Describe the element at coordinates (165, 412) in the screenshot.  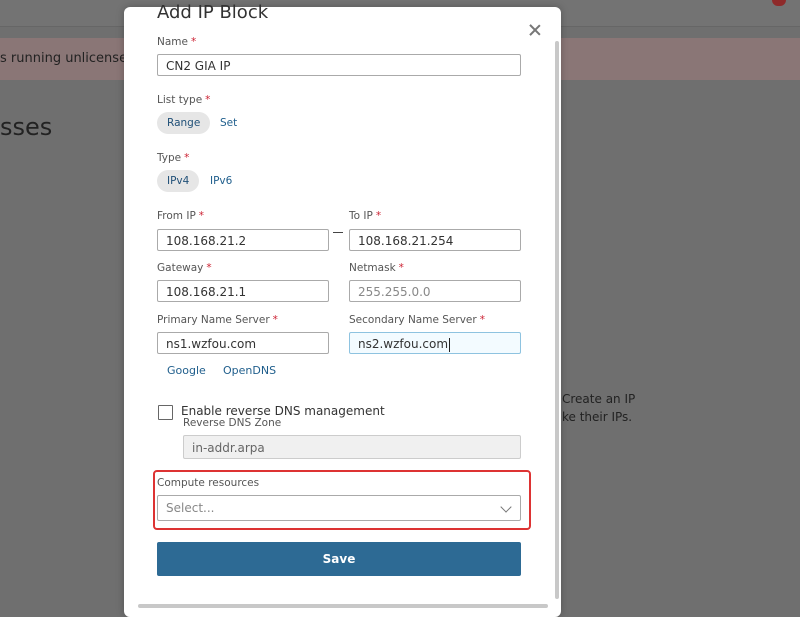
I see `reverse-dns-checkbox` at that location.